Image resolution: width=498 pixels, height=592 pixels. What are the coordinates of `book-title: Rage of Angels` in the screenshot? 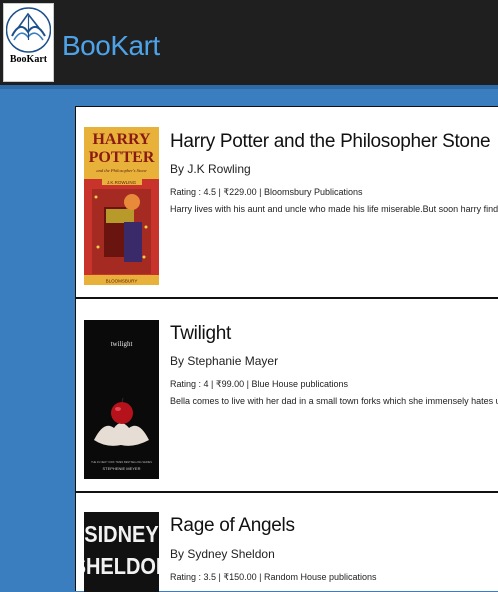 It's located at (232, 526).